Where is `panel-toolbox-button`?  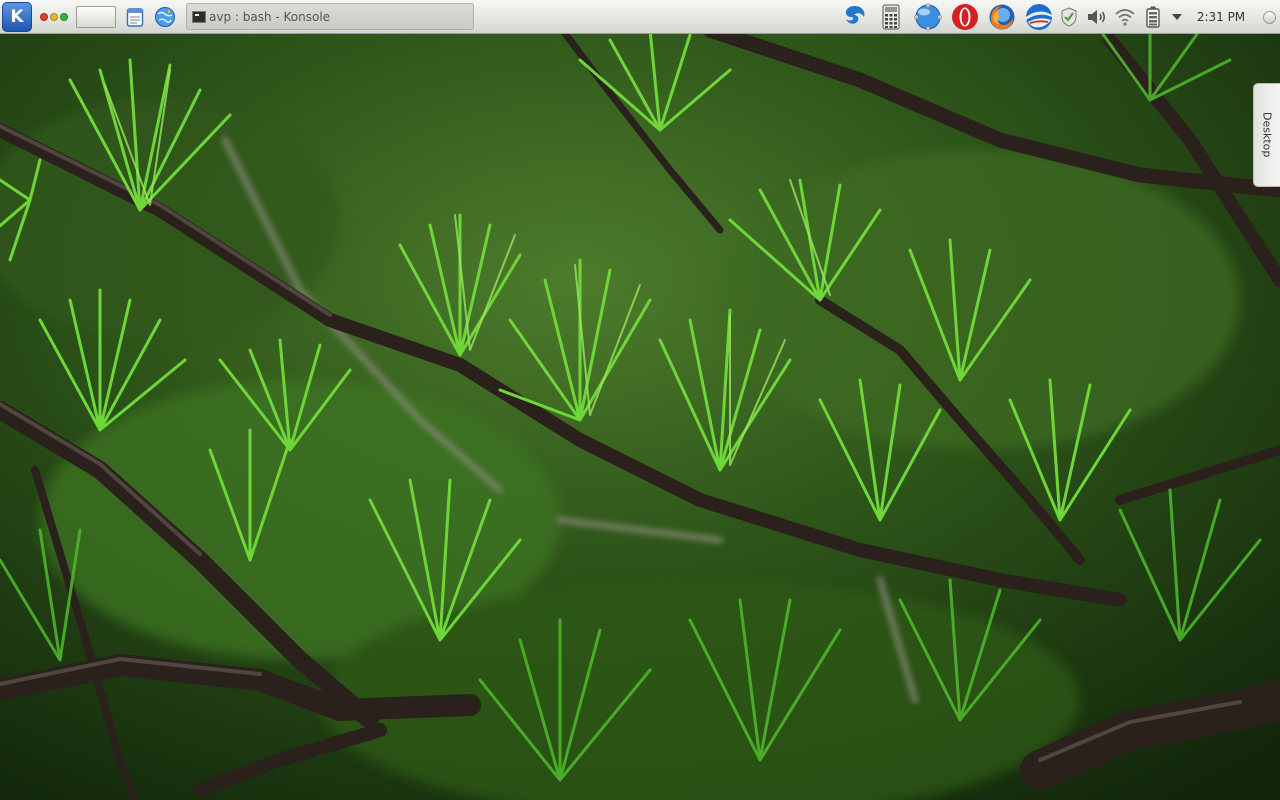 panel-toolbox-button is located at coordinates (1269, 17).